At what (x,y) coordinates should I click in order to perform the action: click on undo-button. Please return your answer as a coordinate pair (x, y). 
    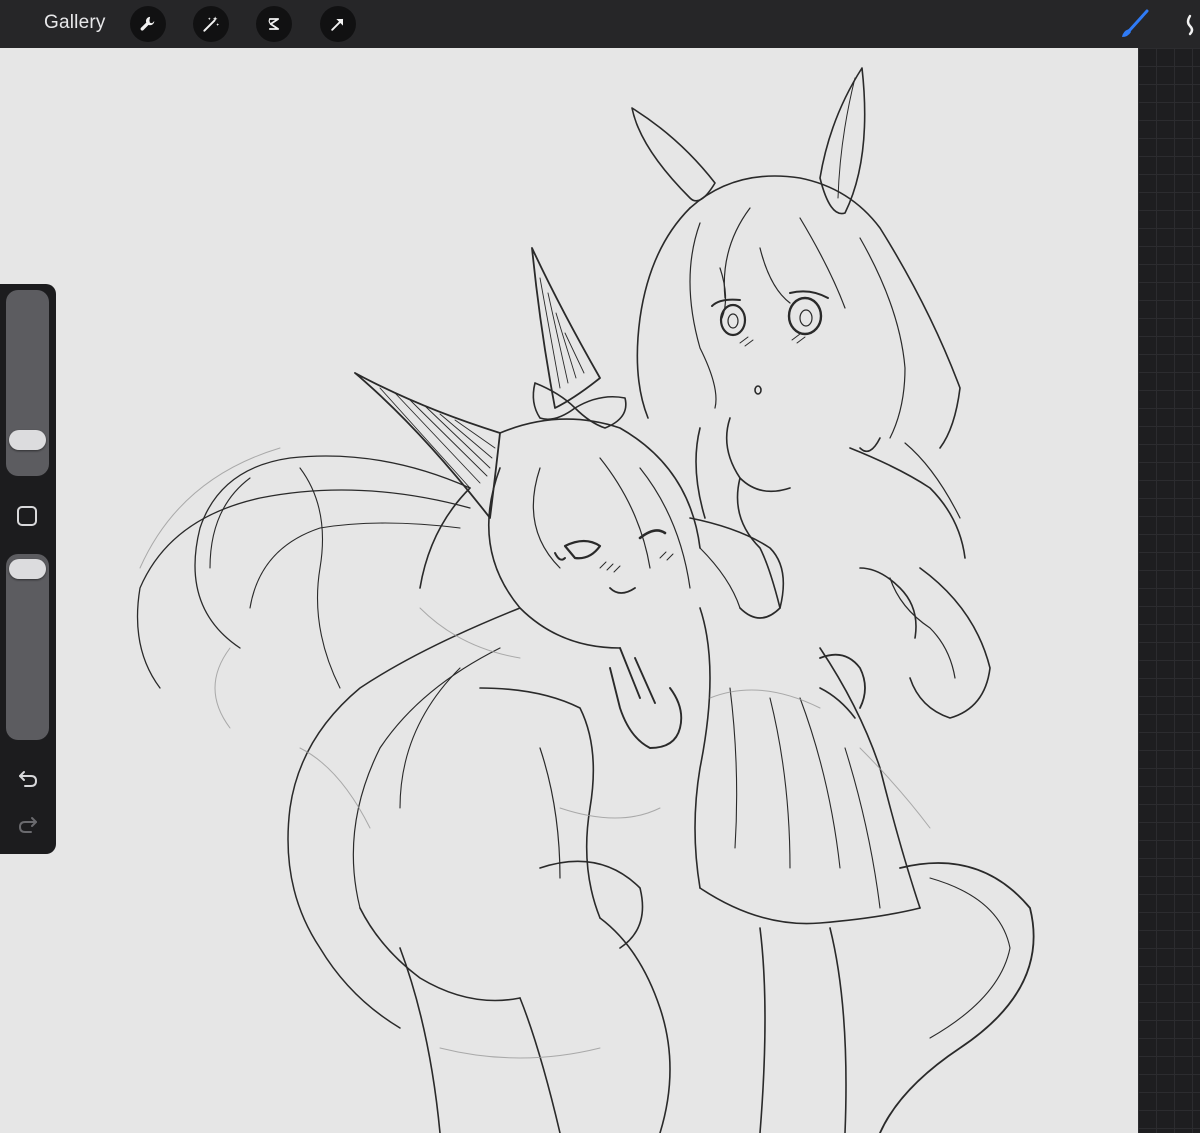
    Looking at the image, I should click on (28, 778).